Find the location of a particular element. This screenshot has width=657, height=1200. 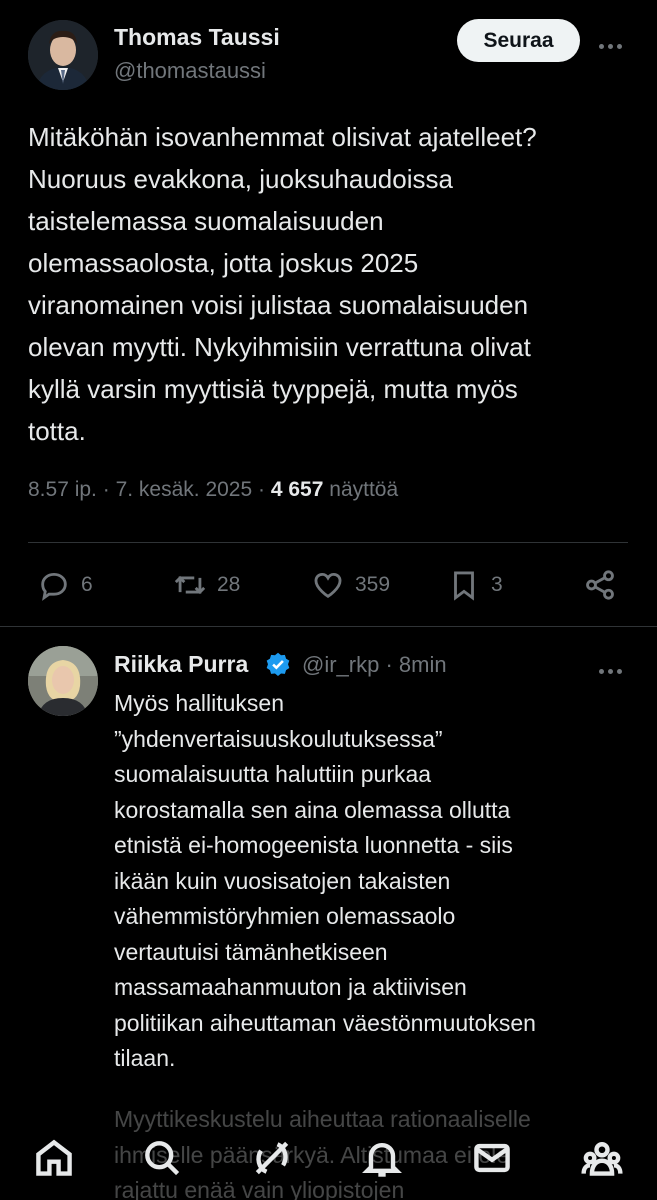

messages-icon is located at coordinates (492, 1158).